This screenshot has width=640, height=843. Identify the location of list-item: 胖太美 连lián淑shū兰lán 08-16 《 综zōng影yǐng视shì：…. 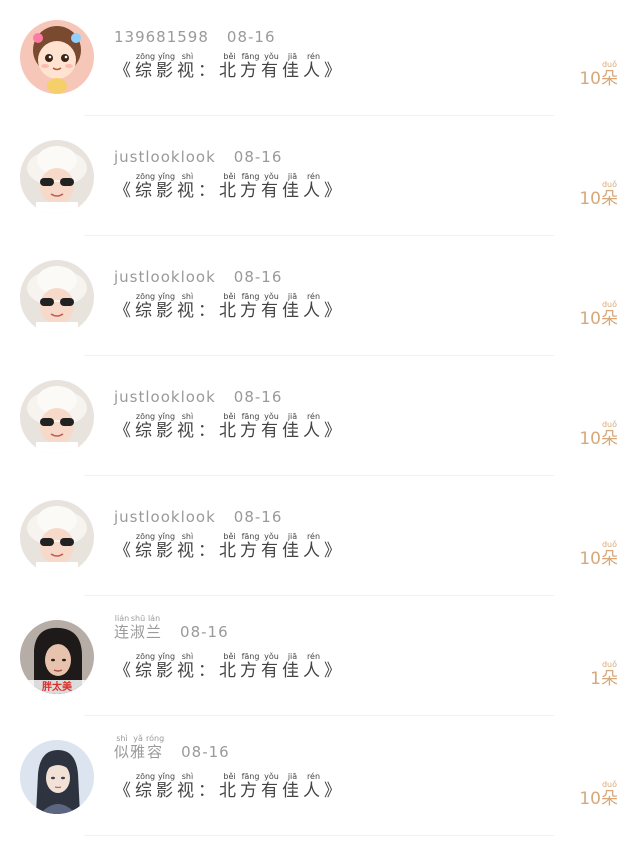
(320, 660).